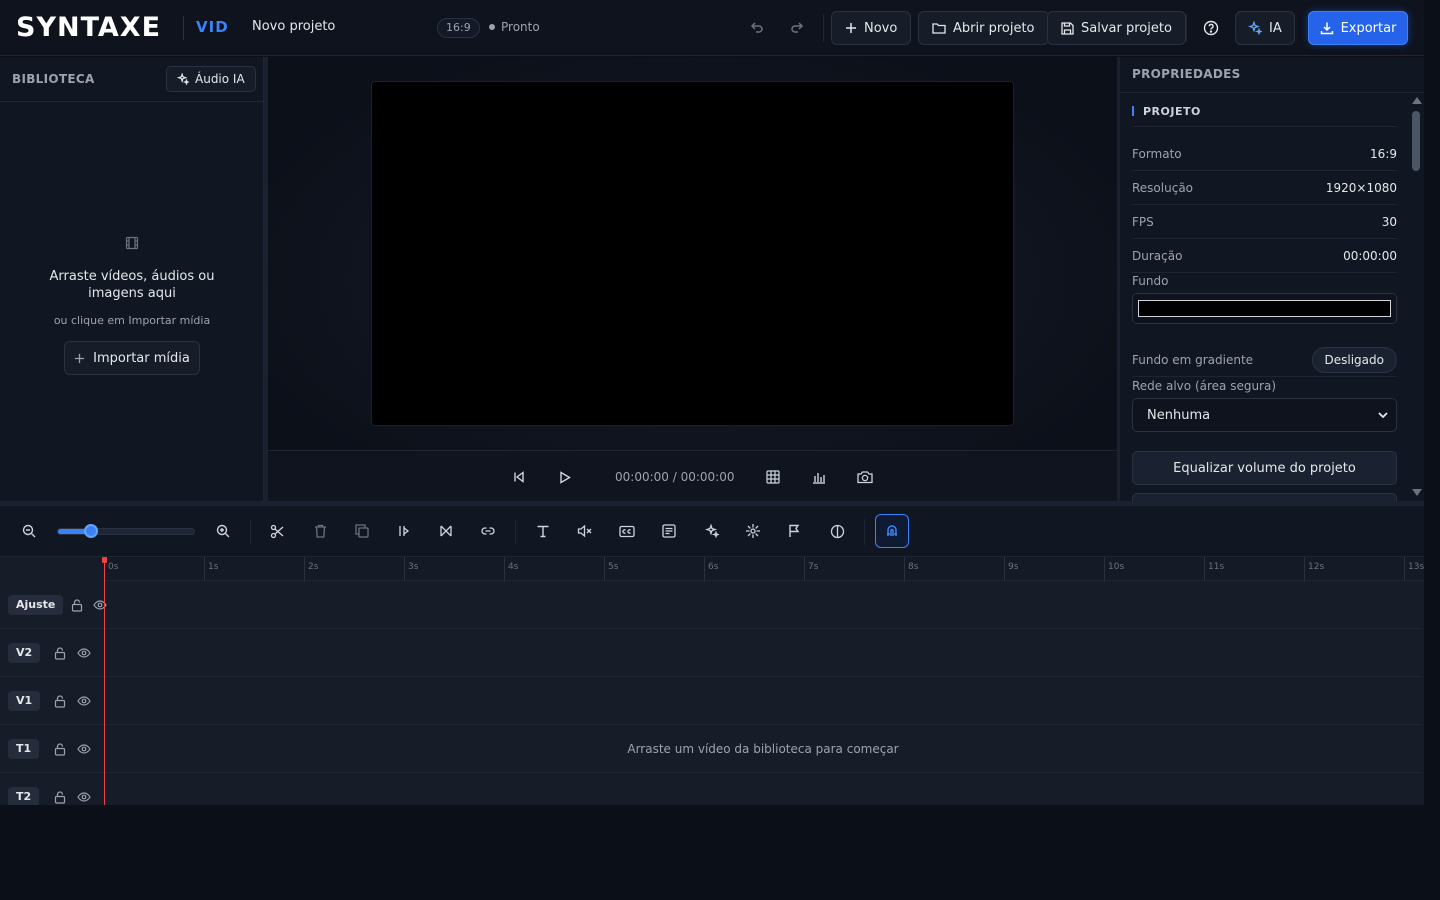 This screenshot has height=900, width=1440. I want to click on background-label: Fundo, so click(1150, 281).